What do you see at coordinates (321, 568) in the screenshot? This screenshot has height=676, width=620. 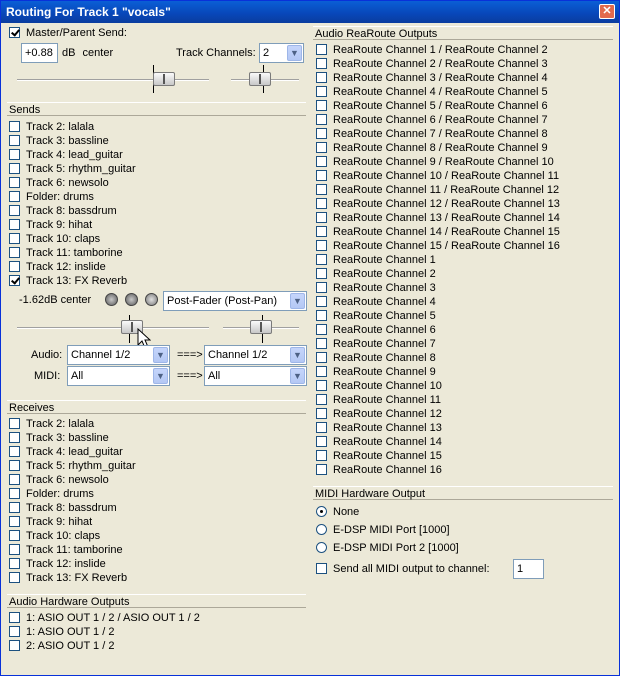 I see `send-all-midi-check` at bounding box center [321, 568].